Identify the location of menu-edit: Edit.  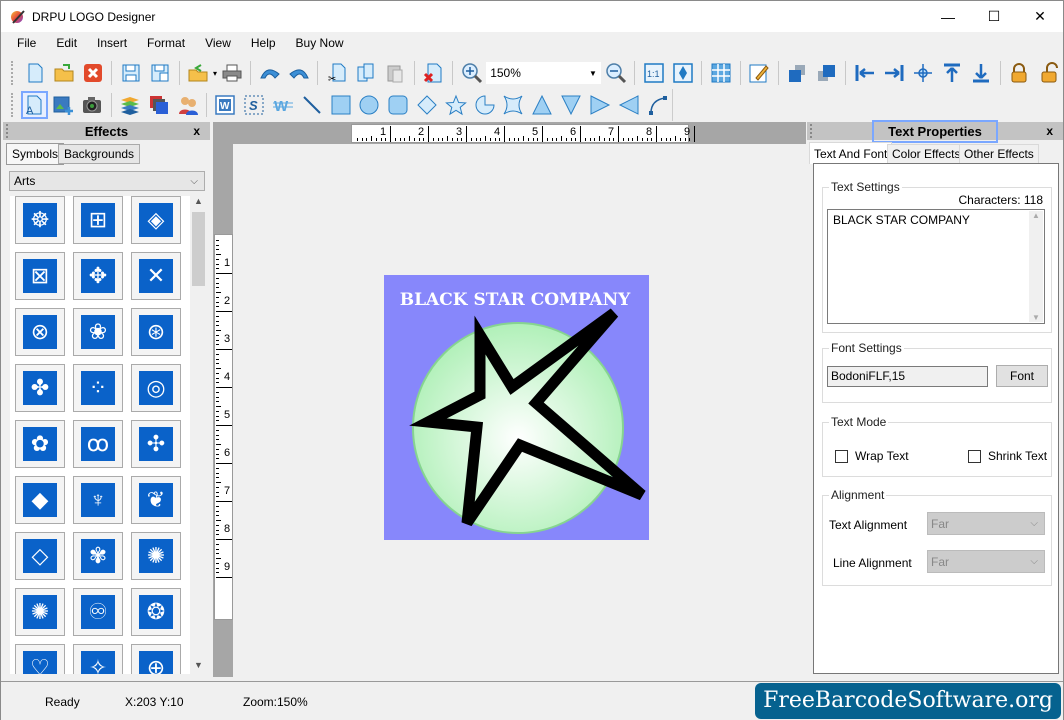
(66, 43).